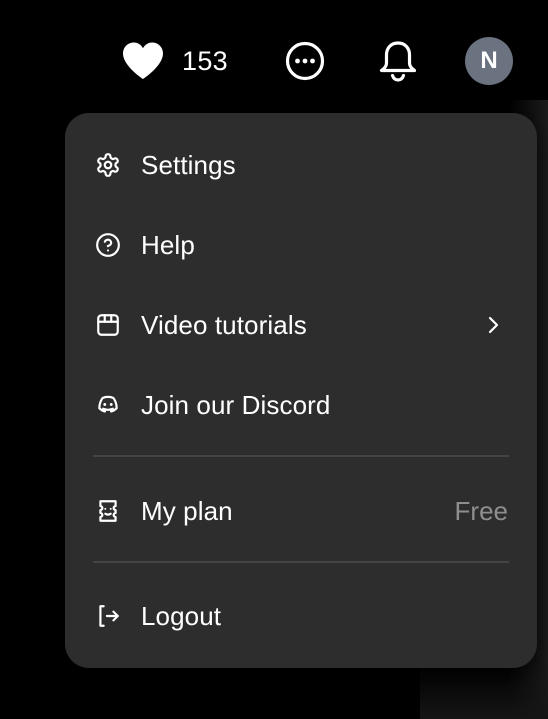 The image size is (548, 719). I want to click on menu-item-logout: Logout, so click(301, 616).